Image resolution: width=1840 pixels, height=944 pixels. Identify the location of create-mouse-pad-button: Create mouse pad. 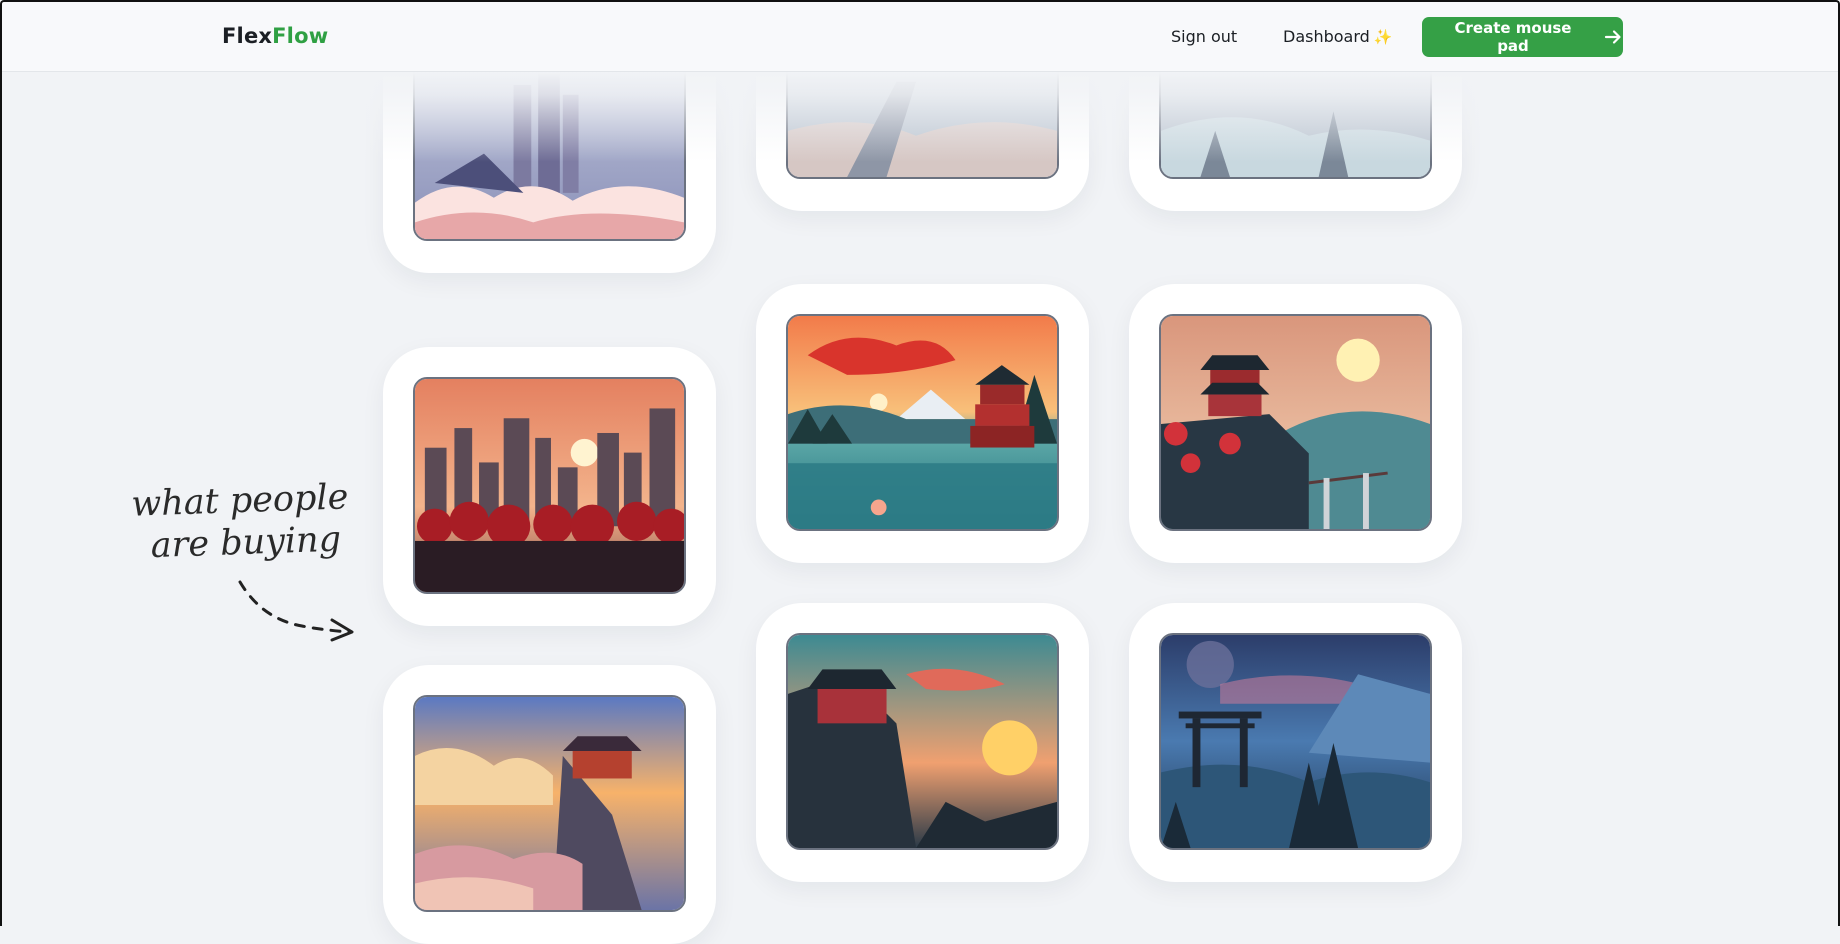
(1522, 37).